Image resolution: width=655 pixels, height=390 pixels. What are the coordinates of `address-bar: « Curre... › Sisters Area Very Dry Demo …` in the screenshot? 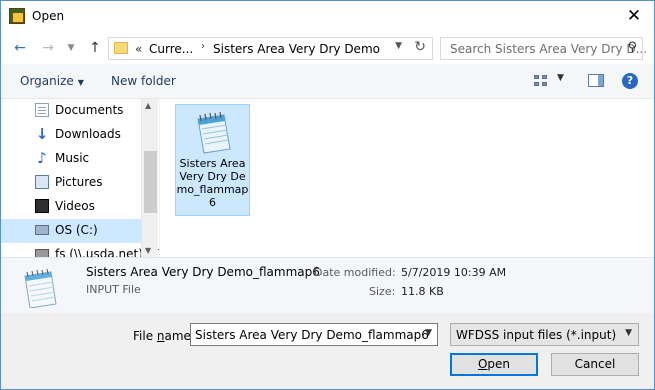 It's located at (270, 48).